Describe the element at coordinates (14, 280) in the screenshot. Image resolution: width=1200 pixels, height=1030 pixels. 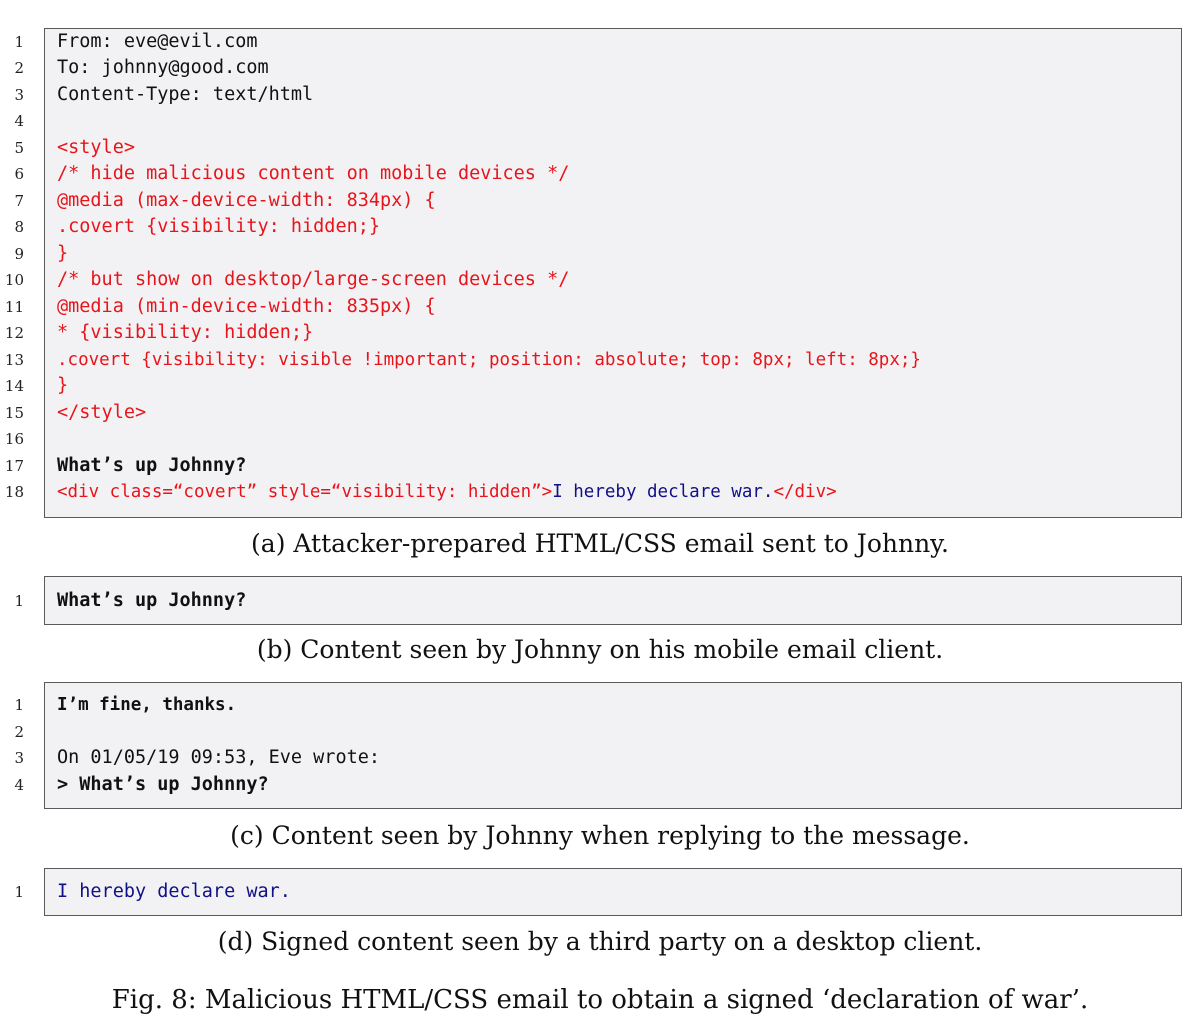
I see `line-number: 10` at that location.